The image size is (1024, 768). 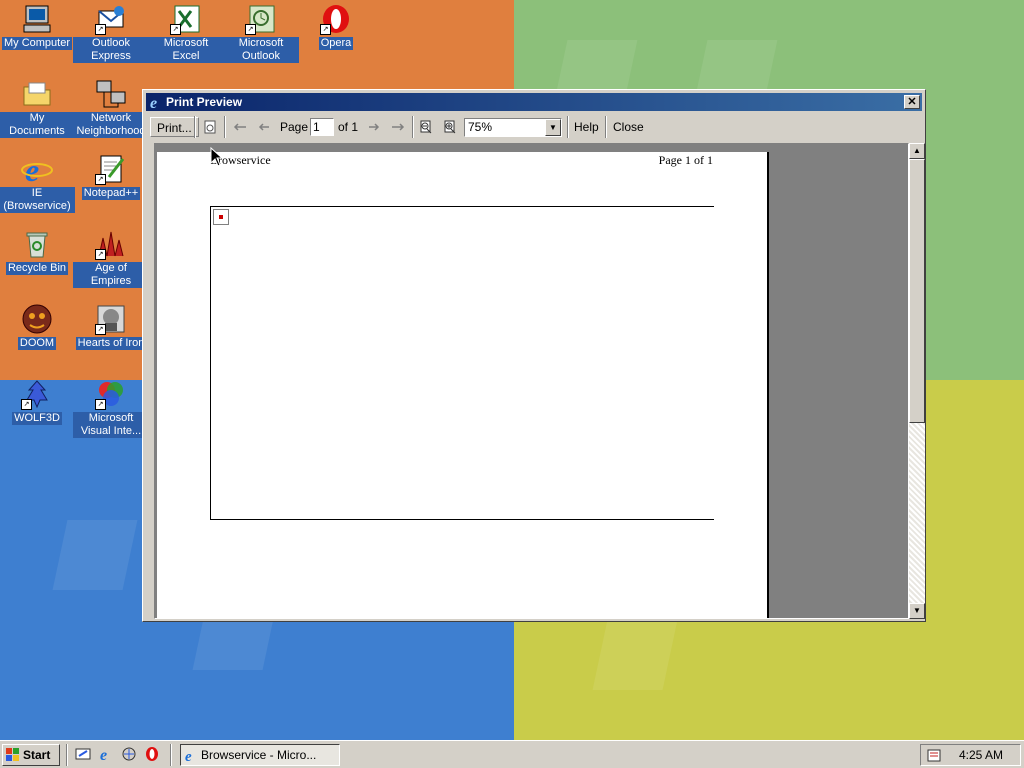 I want to click on desktop-icon-label: My Computer, so click(x=37, y=43).